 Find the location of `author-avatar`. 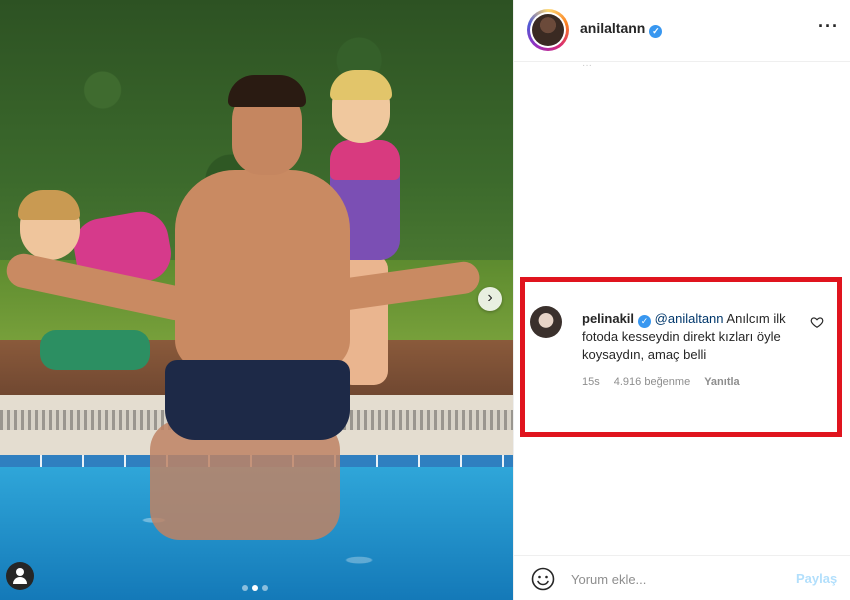

author-avatar is located at coordinates (548, 30).